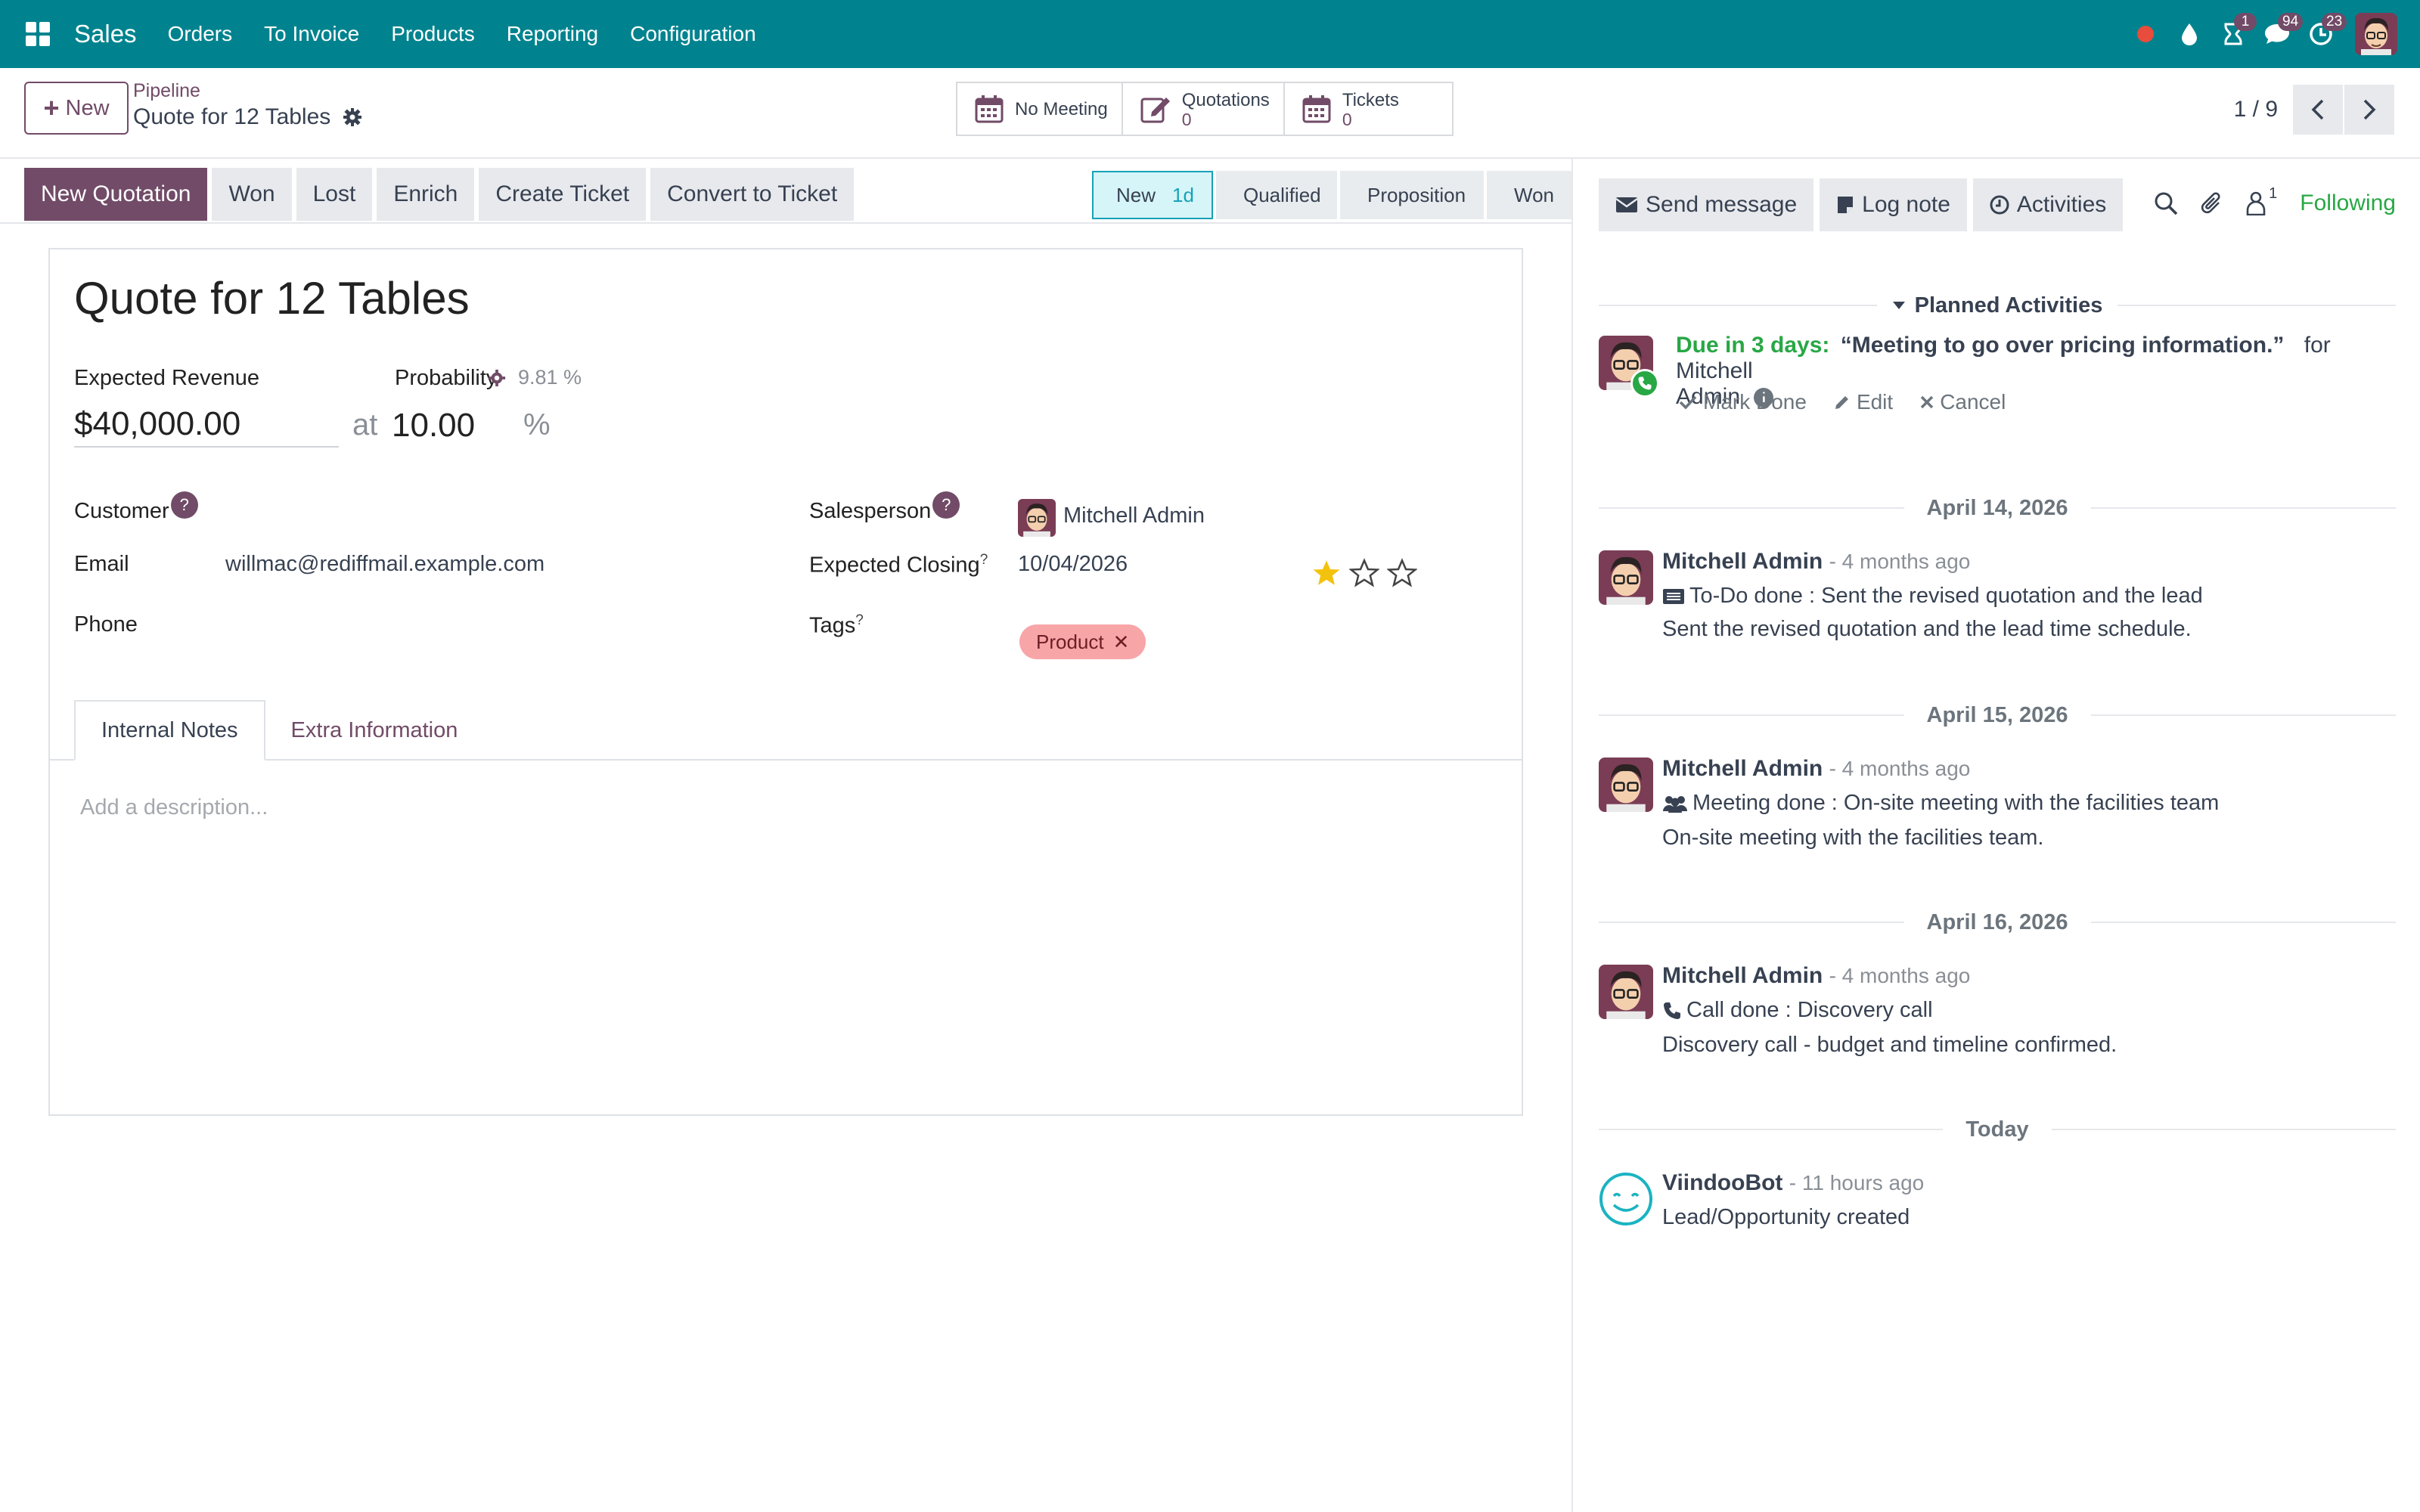 The image size is (2420, 1512). What do you see at coordinates (989, 109) in the screenshot?
I see `calendar-icon` at bounding box center [989, 109].